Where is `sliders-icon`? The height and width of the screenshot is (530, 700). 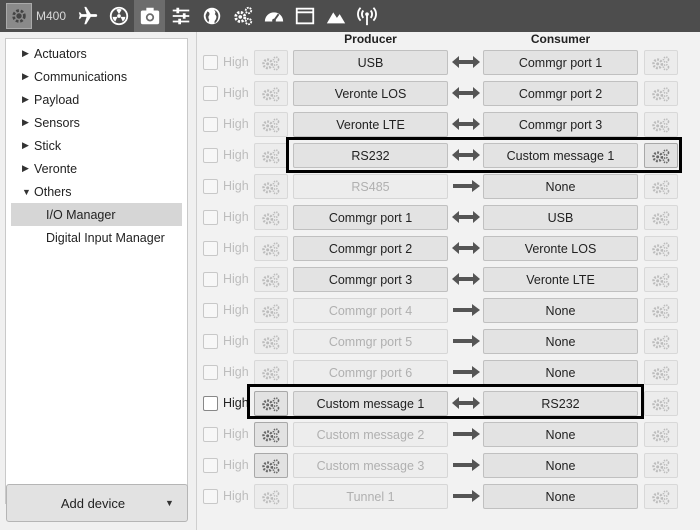 sliders-icon is located at coordinates (180, 16).